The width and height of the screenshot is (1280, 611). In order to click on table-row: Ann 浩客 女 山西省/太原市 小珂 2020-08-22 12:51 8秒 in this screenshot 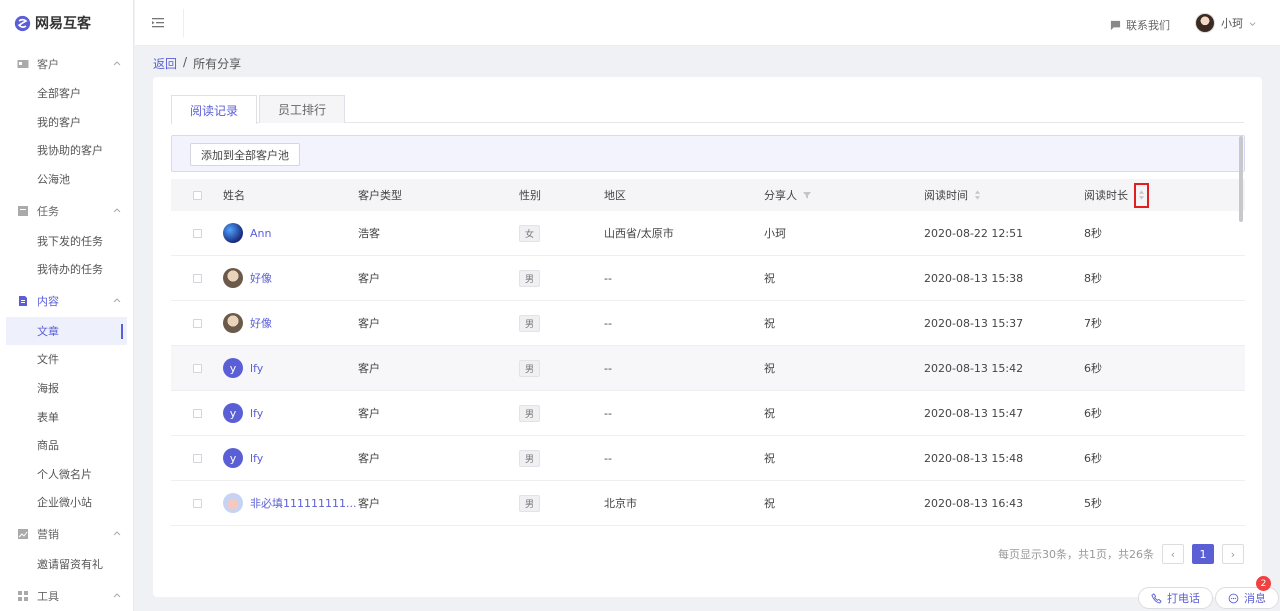, I will do `click(708, 233)`.